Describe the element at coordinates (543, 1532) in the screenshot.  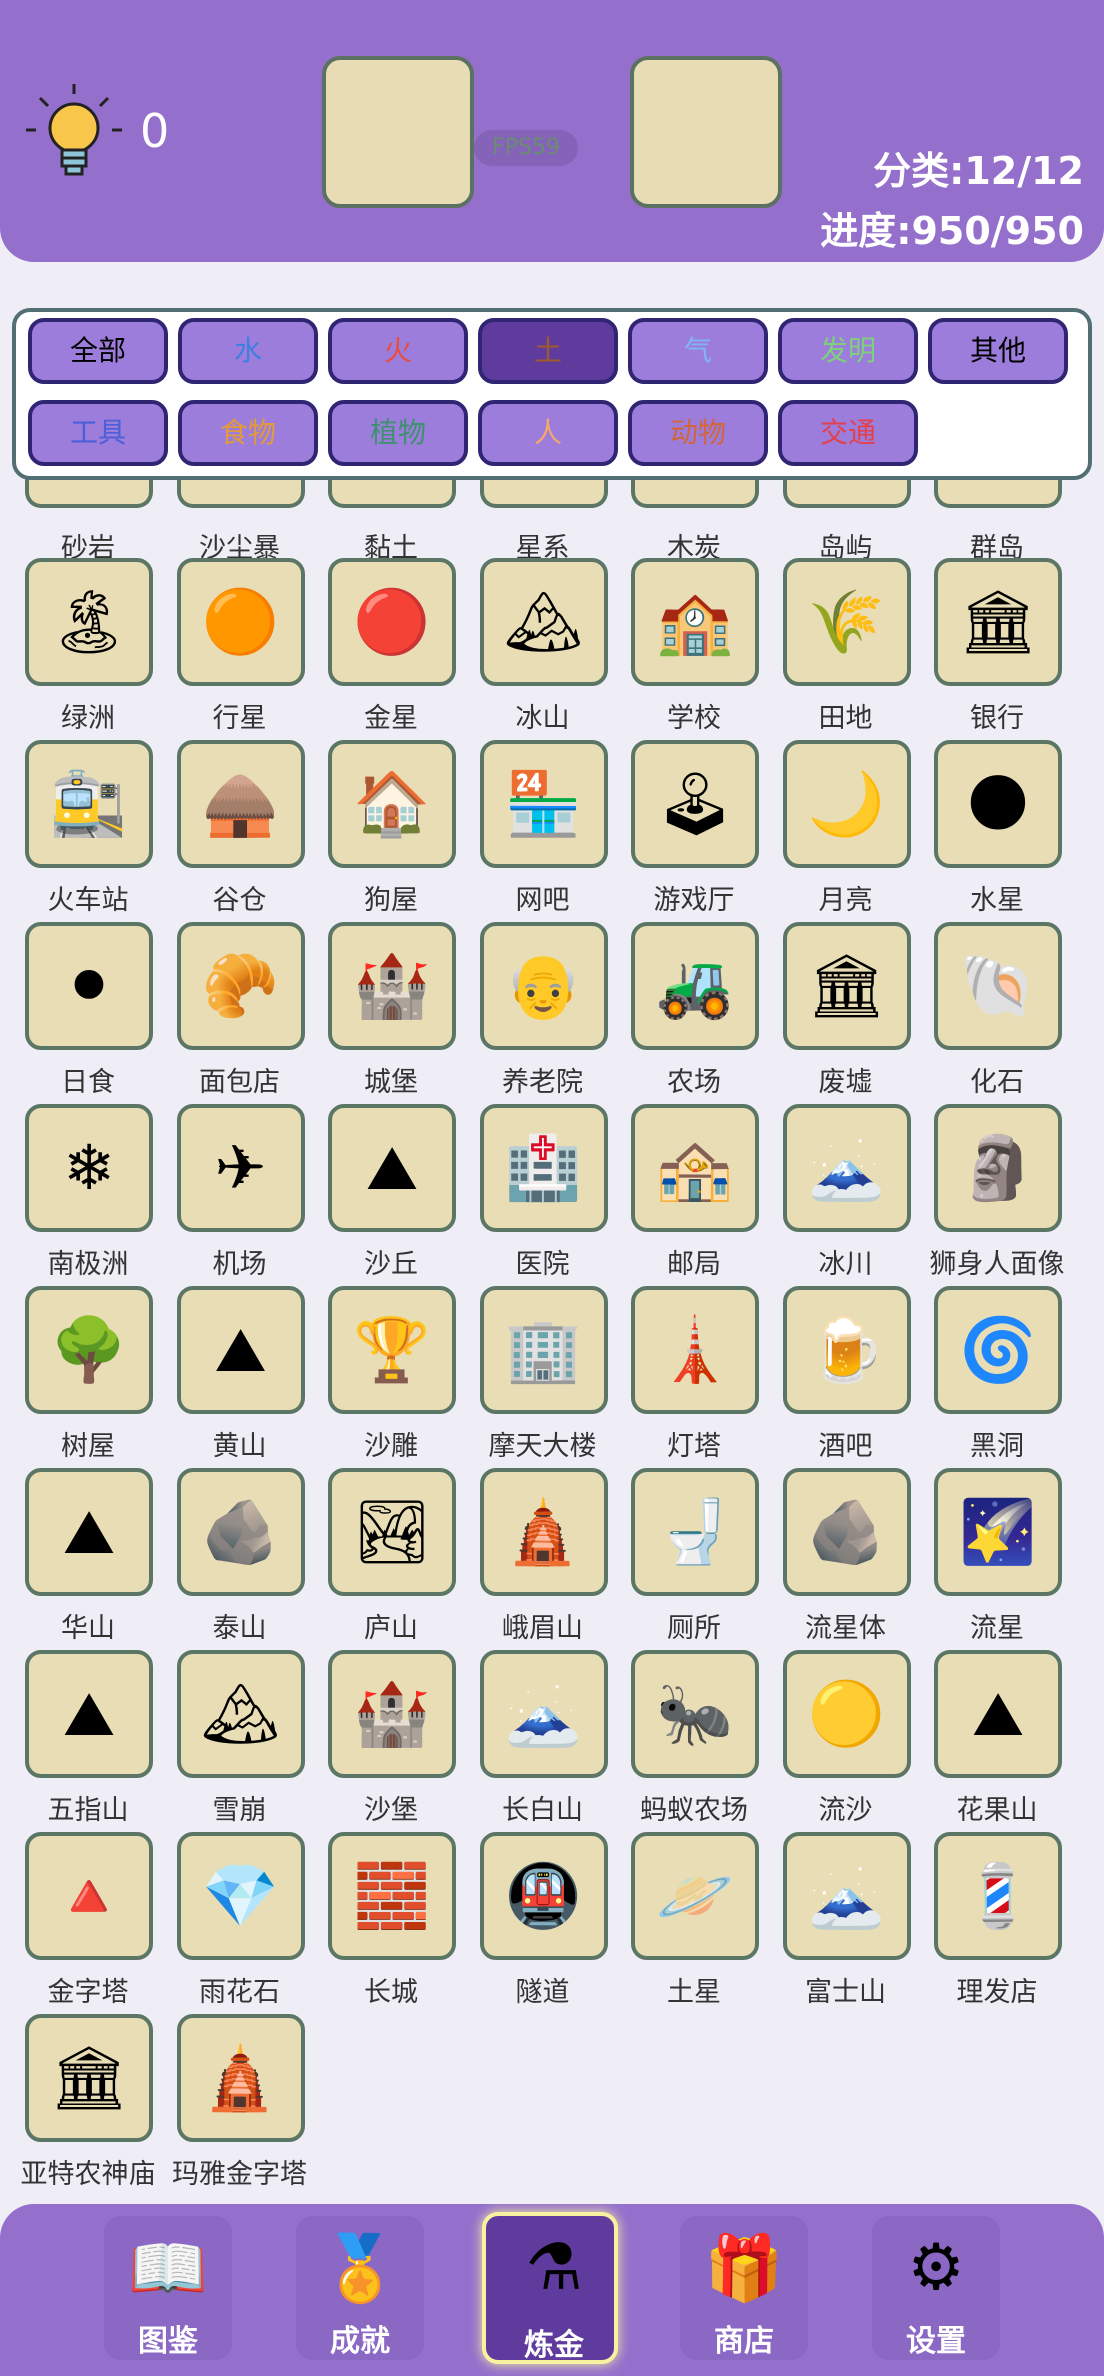
I see `emeishan-icon: 🛕` at that location.